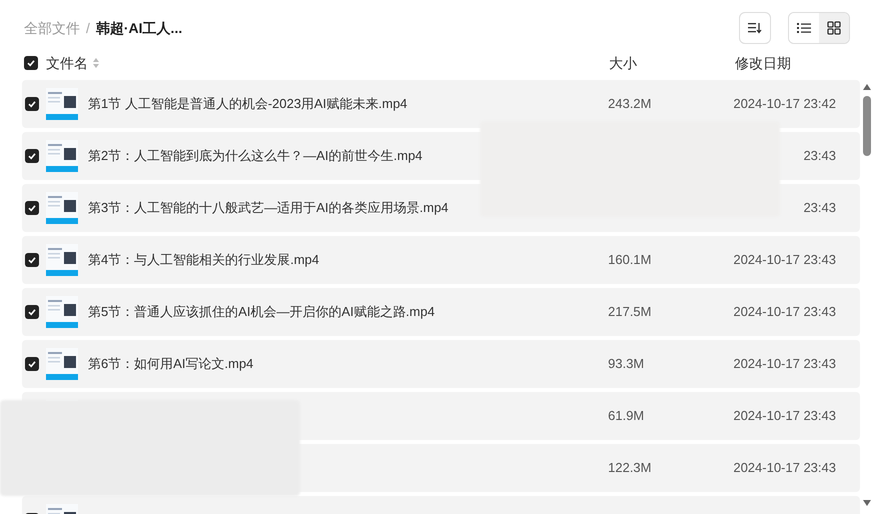 Image resolution: width=874 pixels, height=514 pixels. What do you see at coordinates (441, 104) in the screenshot?
I see `file-row: 第1节 人工智能是普通人的机会-2023用AI赋能未来.mp4 243.2M 2024-10-17 23:42` at bounding box center [441, 104].